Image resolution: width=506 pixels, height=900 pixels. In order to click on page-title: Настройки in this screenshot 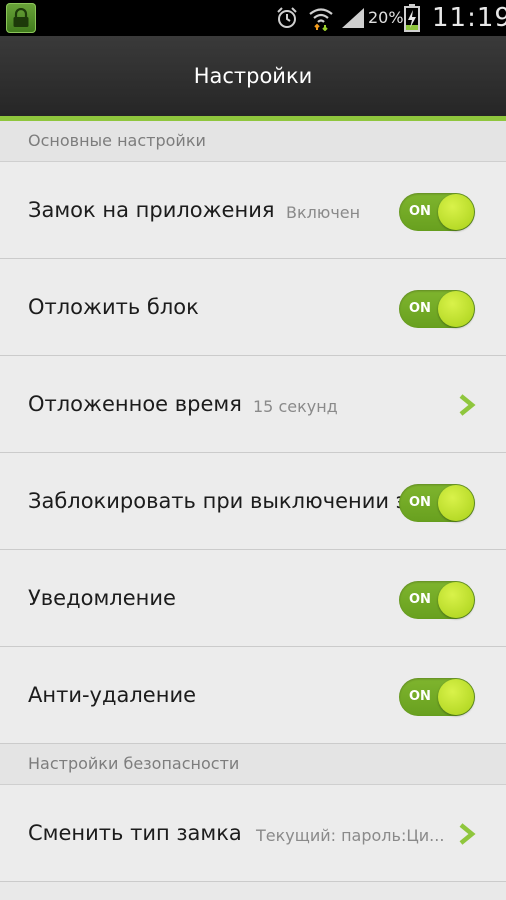, I will do `click(253, 76)`.